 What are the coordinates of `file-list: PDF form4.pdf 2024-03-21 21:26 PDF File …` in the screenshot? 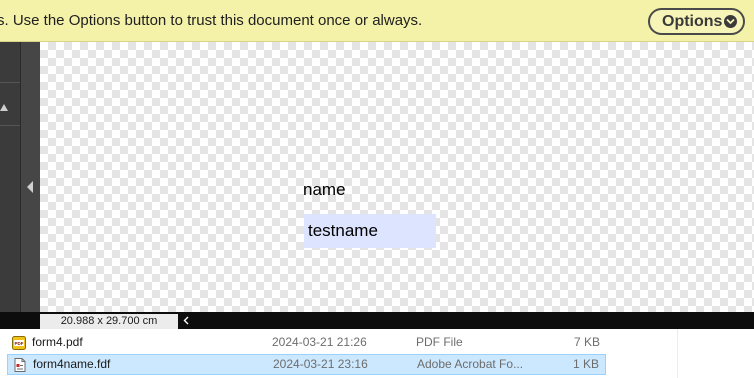 It's located at (377, 353).